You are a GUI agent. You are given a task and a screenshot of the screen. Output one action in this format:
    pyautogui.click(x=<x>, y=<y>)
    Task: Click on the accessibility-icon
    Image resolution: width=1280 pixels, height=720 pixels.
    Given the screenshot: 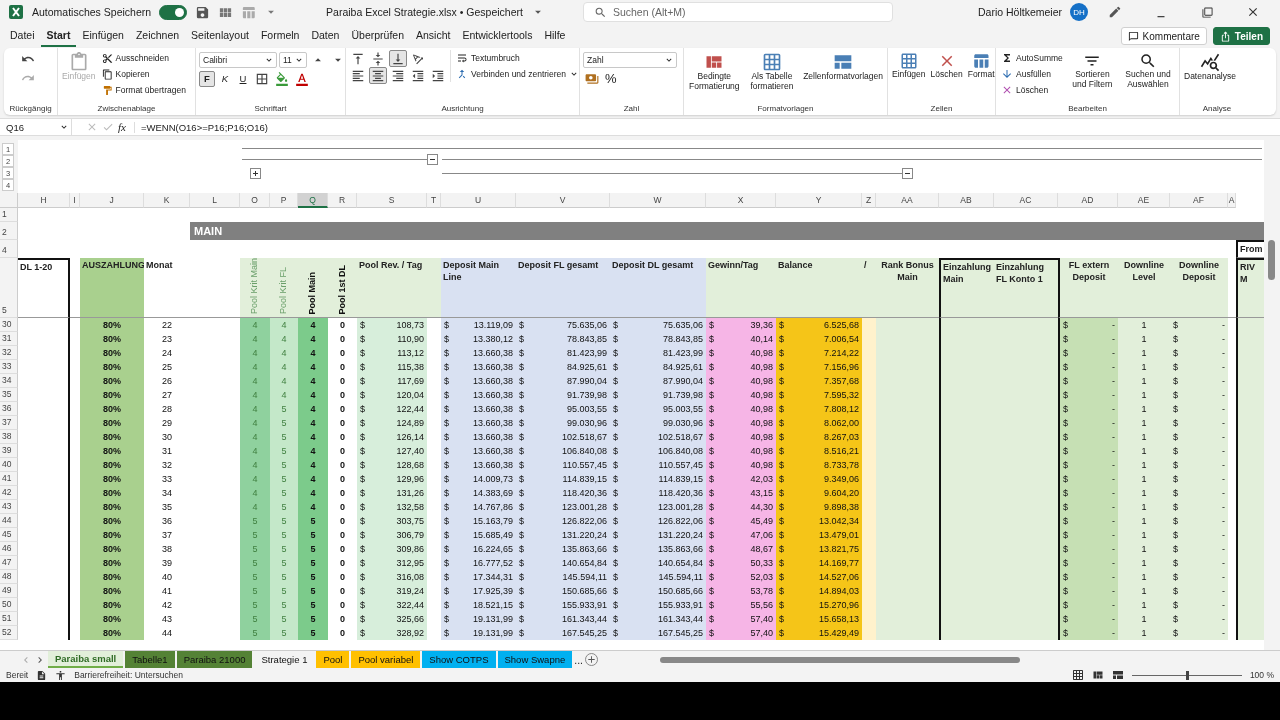 What is the action you would take?
    pyautogui.click(x=61, y=675)
    